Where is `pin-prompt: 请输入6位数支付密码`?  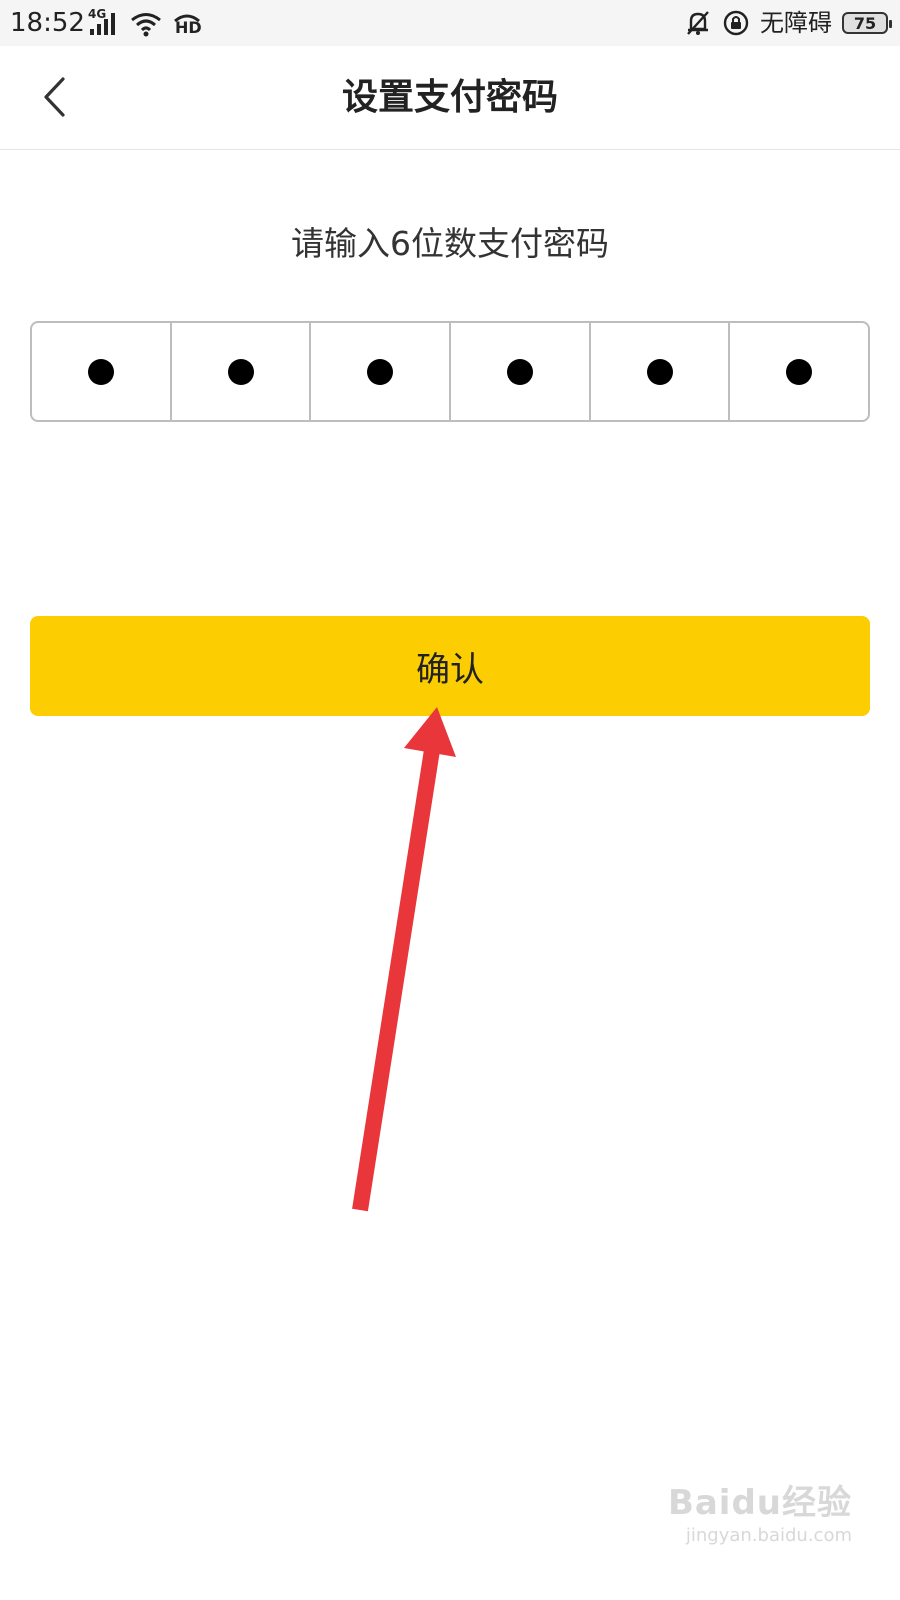
pin-prompt: 请输入6位数支付密码 is located at coordinates (450, 243).